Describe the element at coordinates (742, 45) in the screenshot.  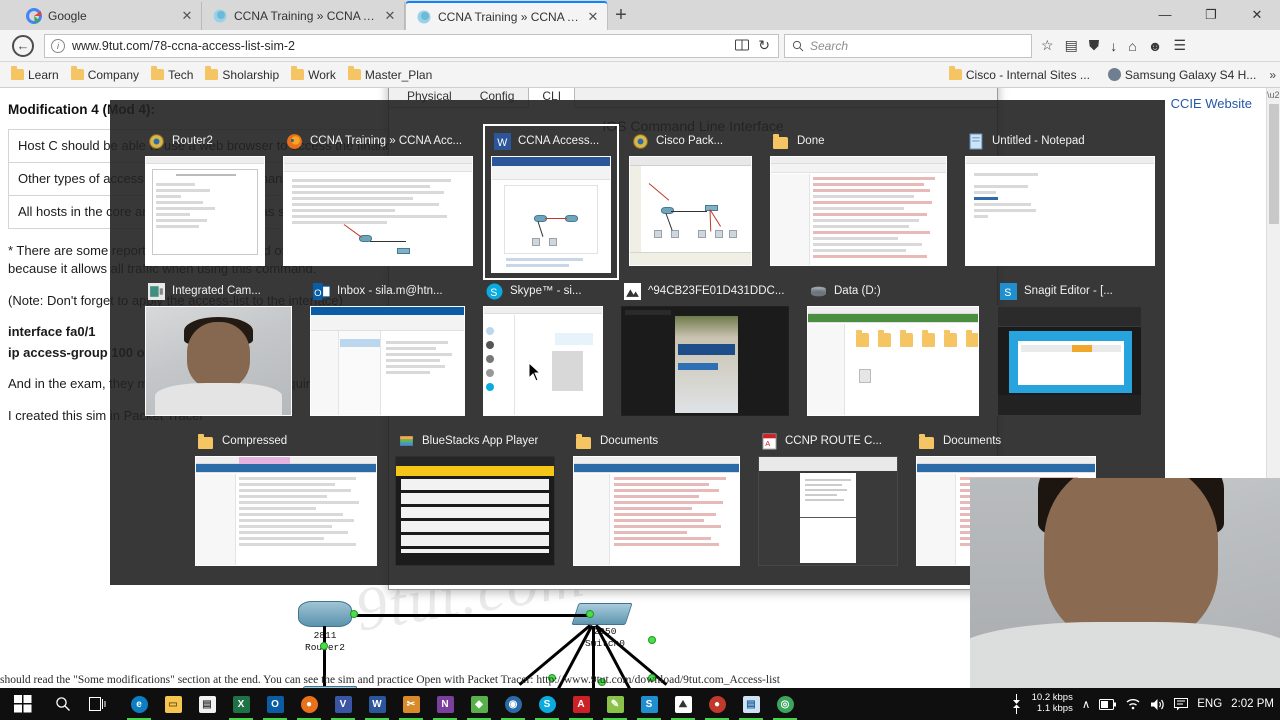
I see `reader-view-icon` at that location.